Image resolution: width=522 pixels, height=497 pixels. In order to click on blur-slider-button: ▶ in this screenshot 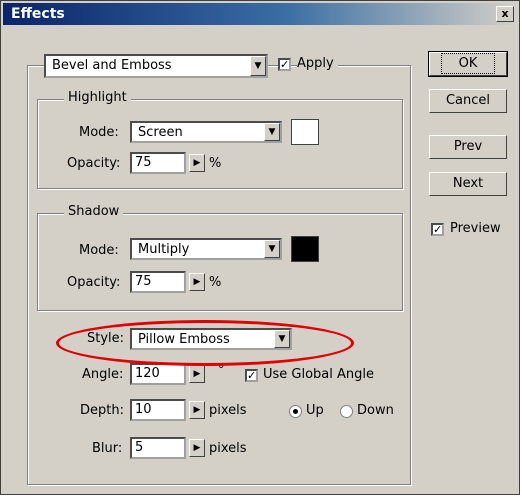, I will do `click(197, 448)`.